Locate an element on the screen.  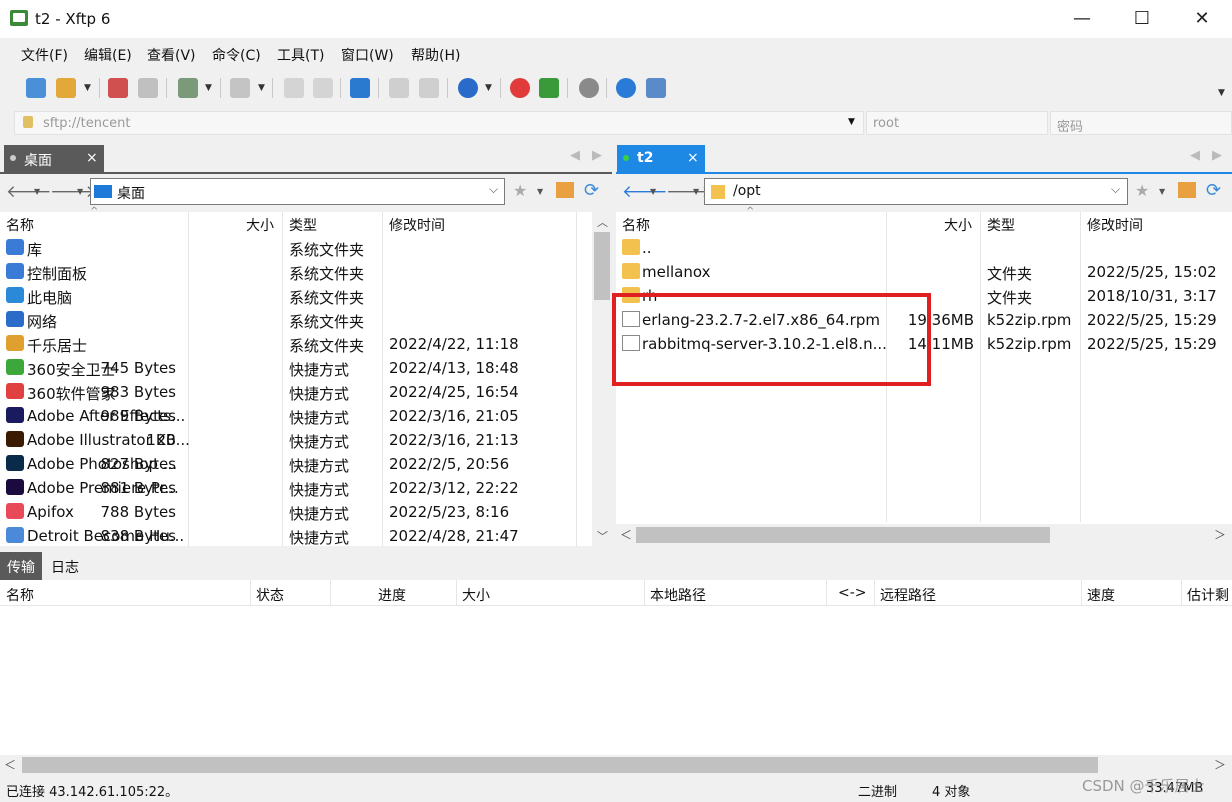
help-icon is located at coordinates (626, 88).